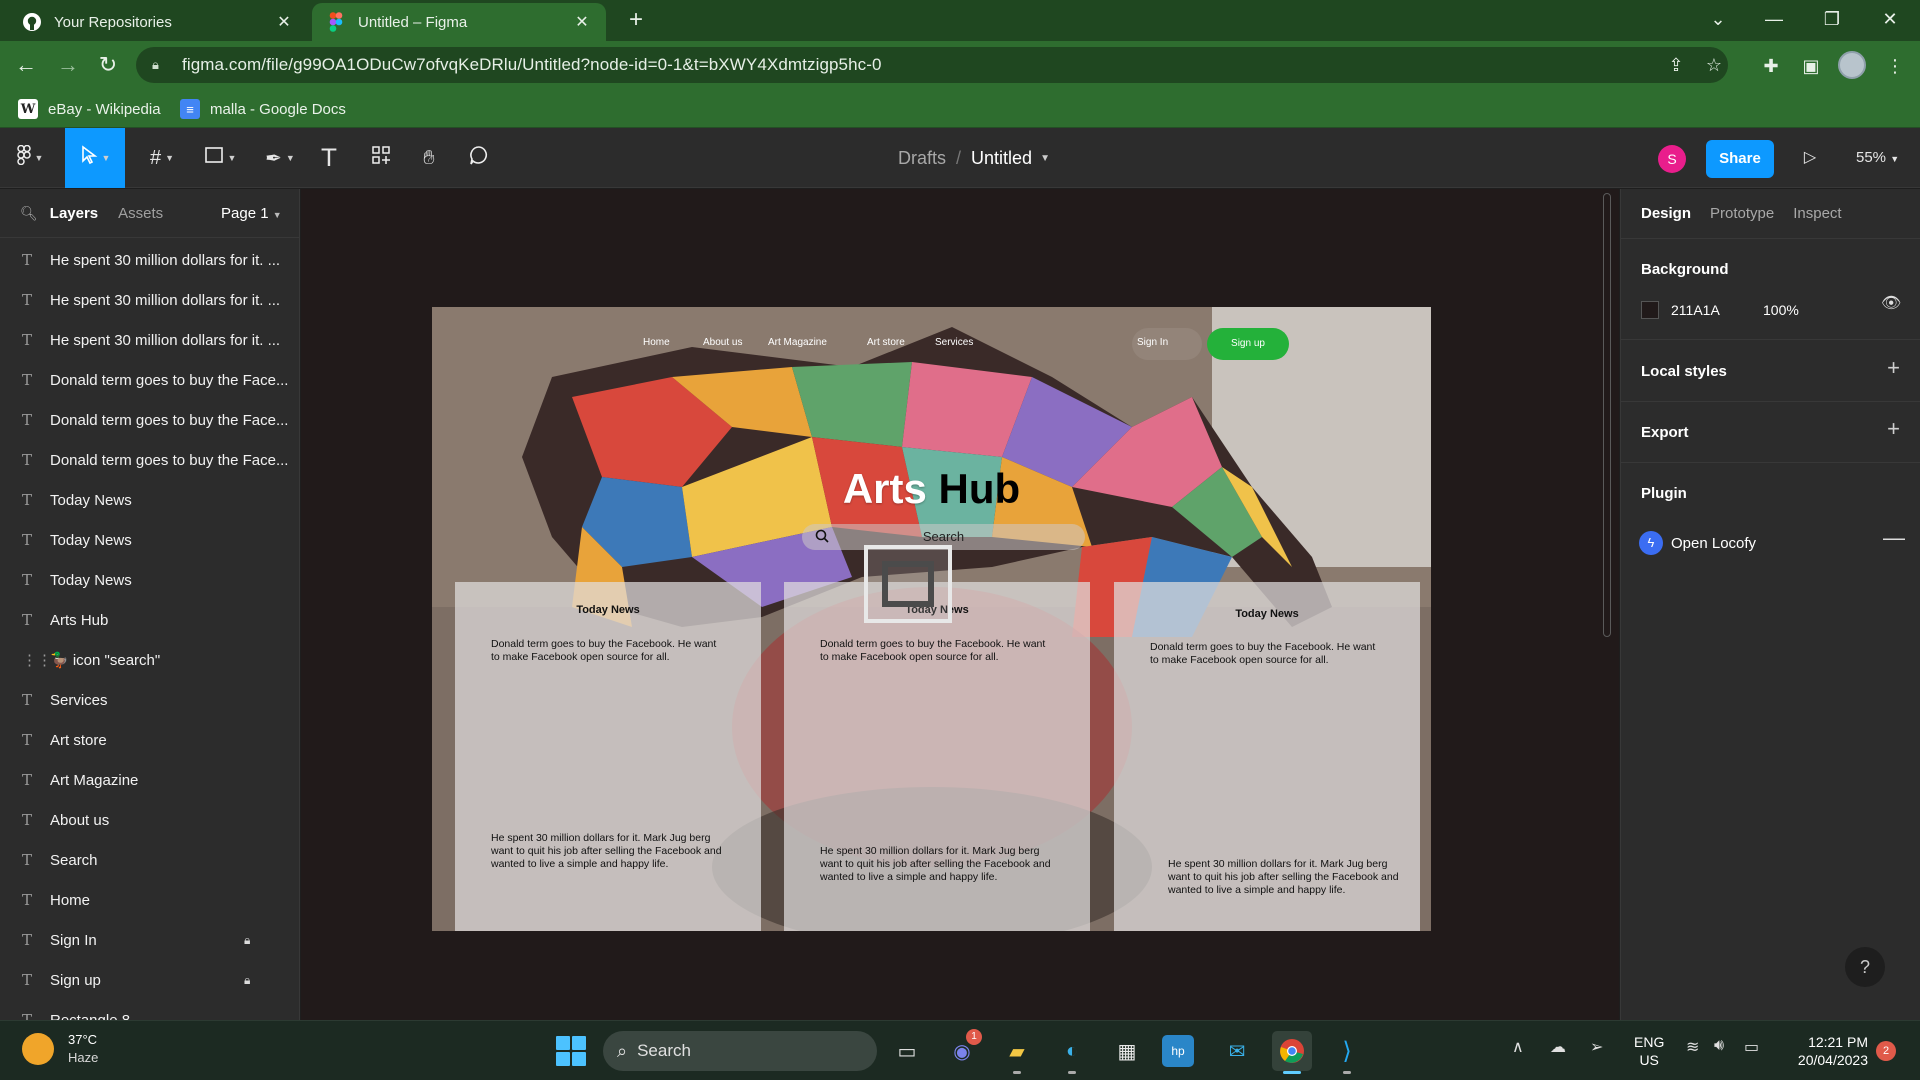 This screenshot has width=1920, height=1080. What do you see at coordinates (149, 660) in the screenshot?
I see `layer-row: ⋮⋮ 🦆 icon "search"` at bounding box center [149, 660].